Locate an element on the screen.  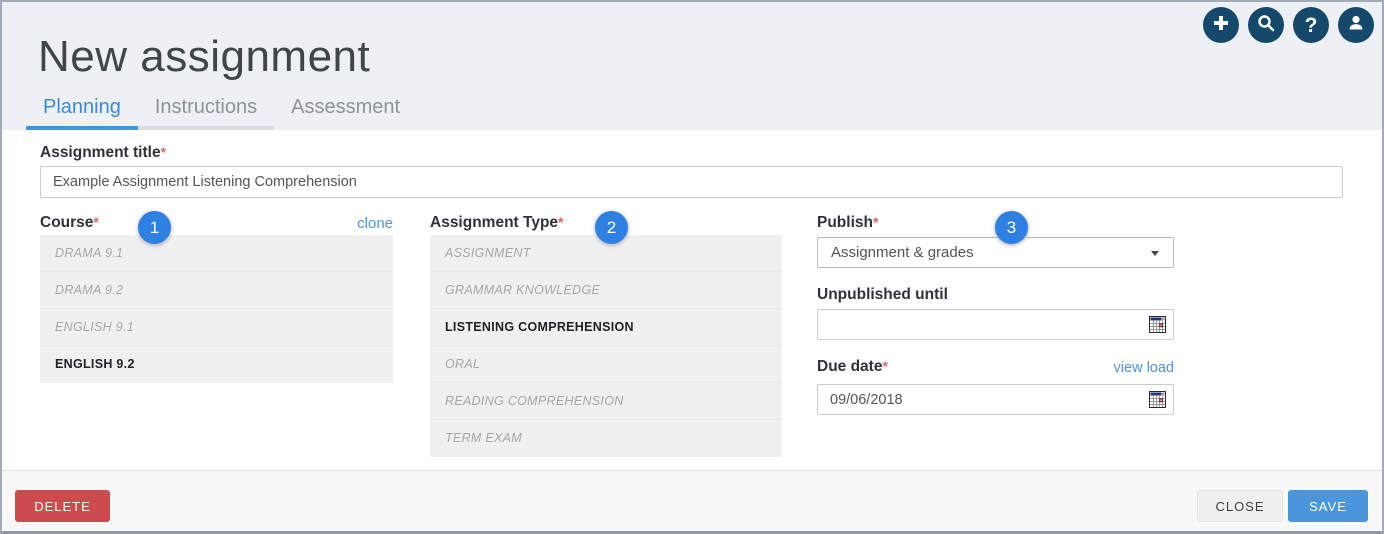
delete-button: DELETE is located at coordinates (62, 506).